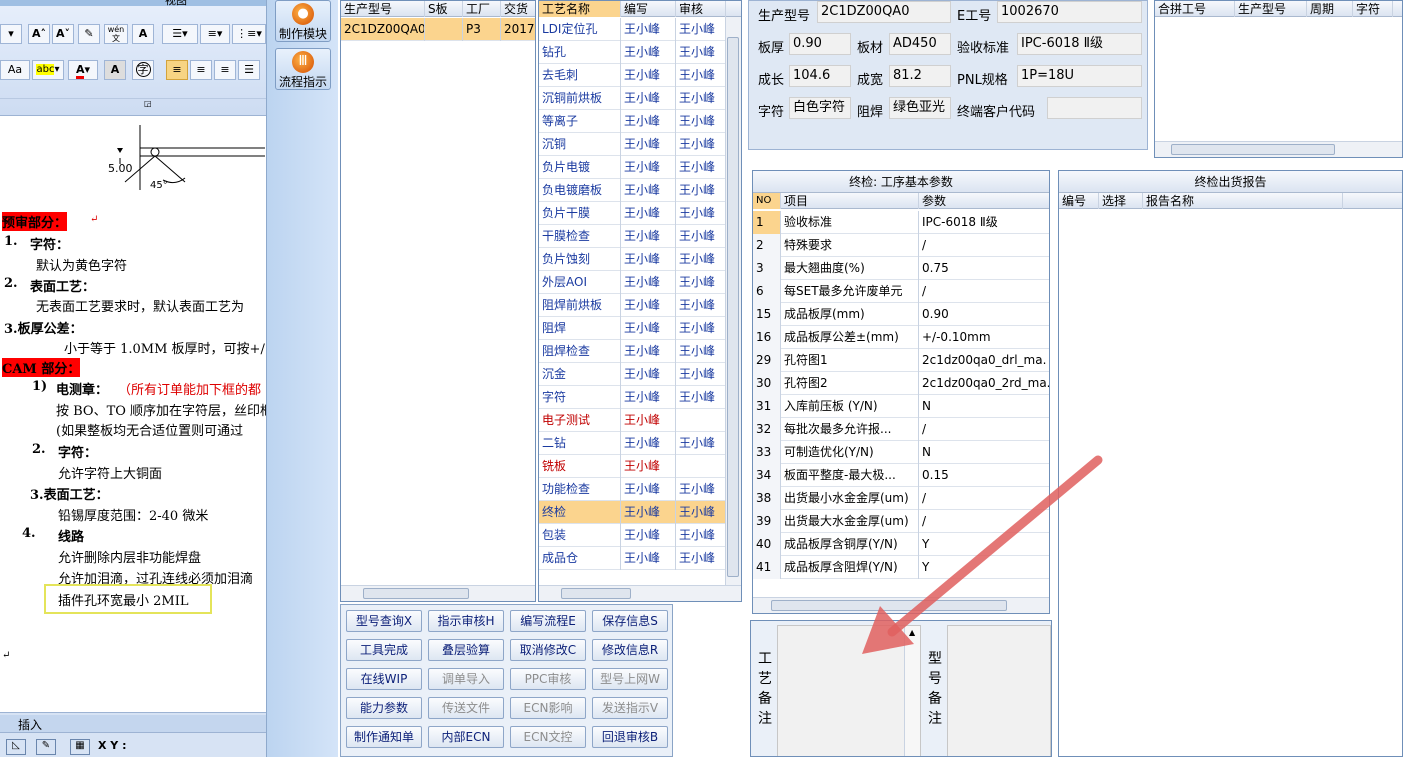  I want to click on align-right-button: ≡, so click(225, 70).